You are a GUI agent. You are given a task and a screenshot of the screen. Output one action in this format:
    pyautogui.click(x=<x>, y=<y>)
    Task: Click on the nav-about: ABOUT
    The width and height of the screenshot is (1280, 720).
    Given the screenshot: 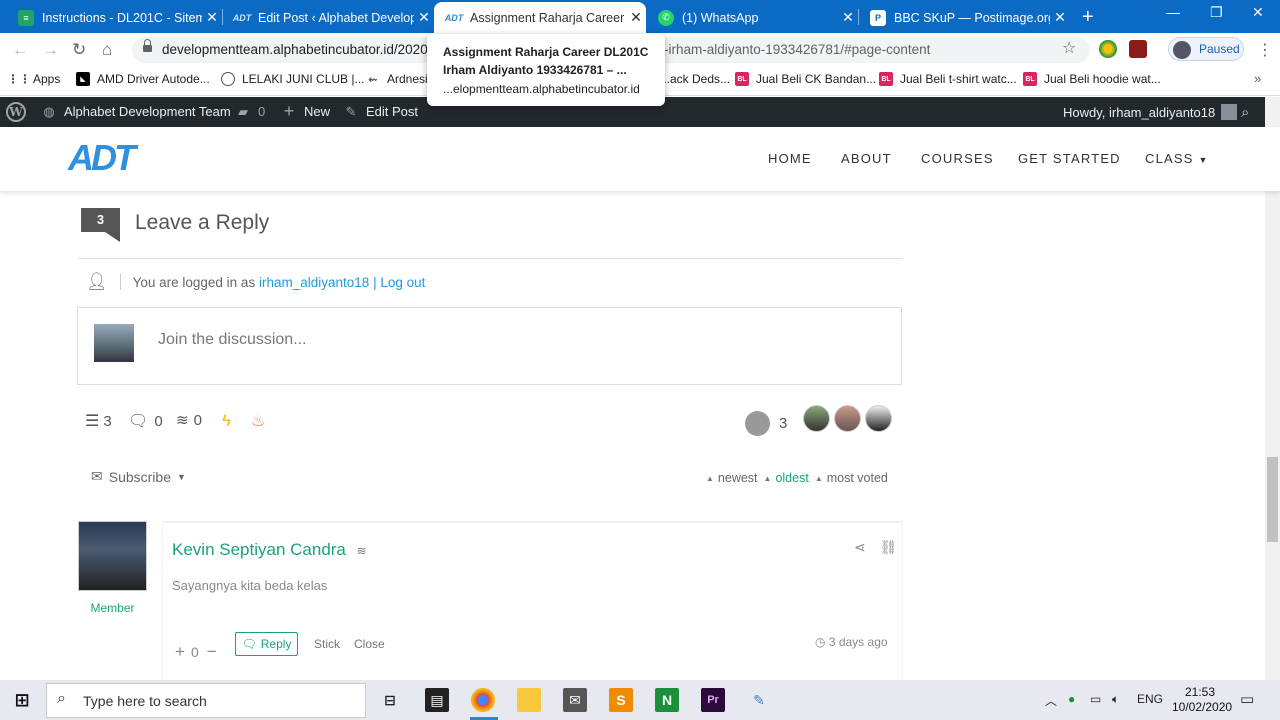 What is the action you would take?
    pyautogui.click(x=866, y=158)
    